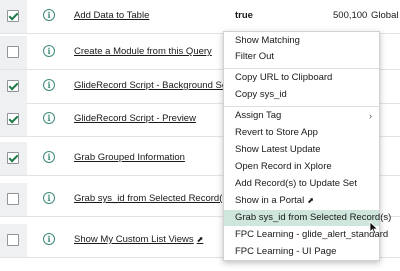 Image resolution: width=400 pixels, height=271 pixels. What do you see at coordinates (301, 150) in the screenshot?
I see `menu-item-show-latest-update: Show Latest Update` at bounding box center [301, 150].